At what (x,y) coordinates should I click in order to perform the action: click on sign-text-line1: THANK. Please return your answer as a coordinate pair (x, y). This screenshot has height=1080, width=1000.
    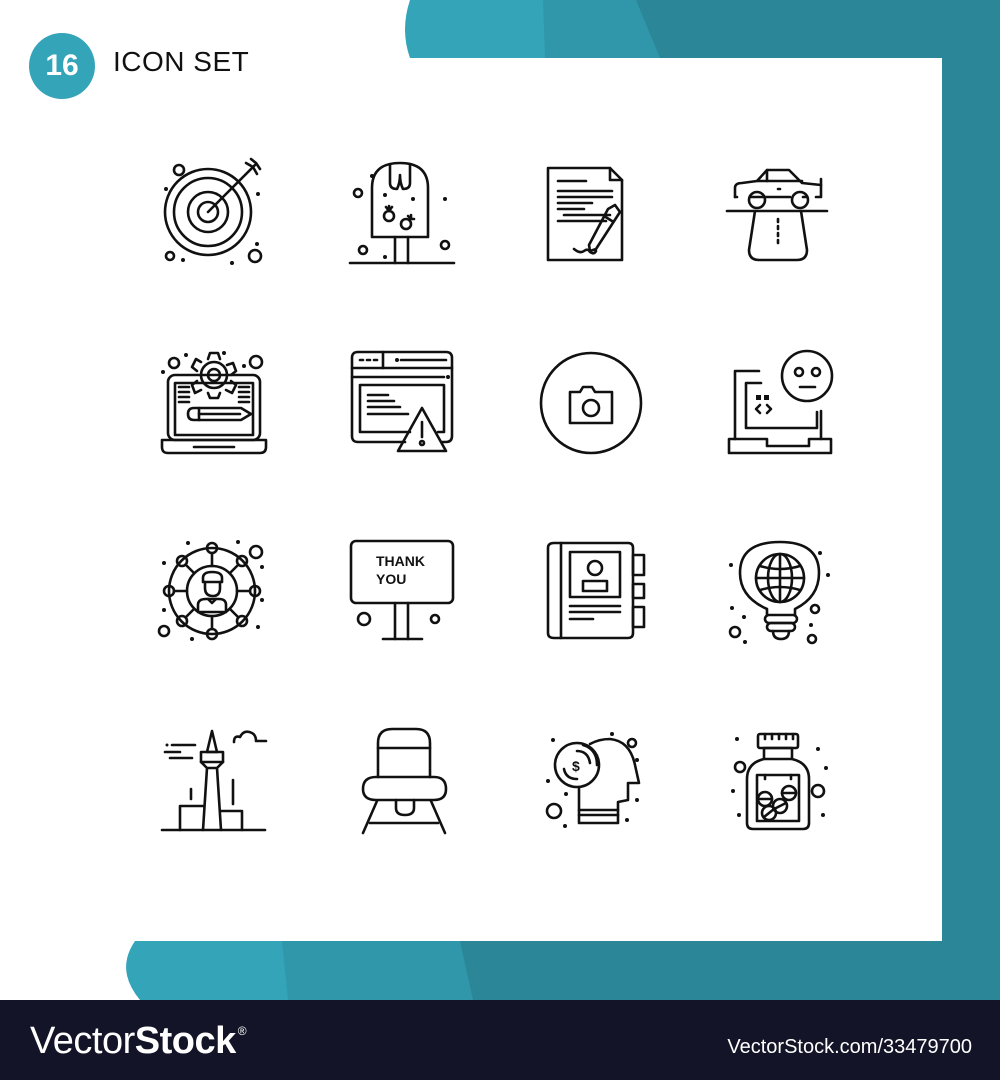
    Looking at the image, I should click on (400, 561).